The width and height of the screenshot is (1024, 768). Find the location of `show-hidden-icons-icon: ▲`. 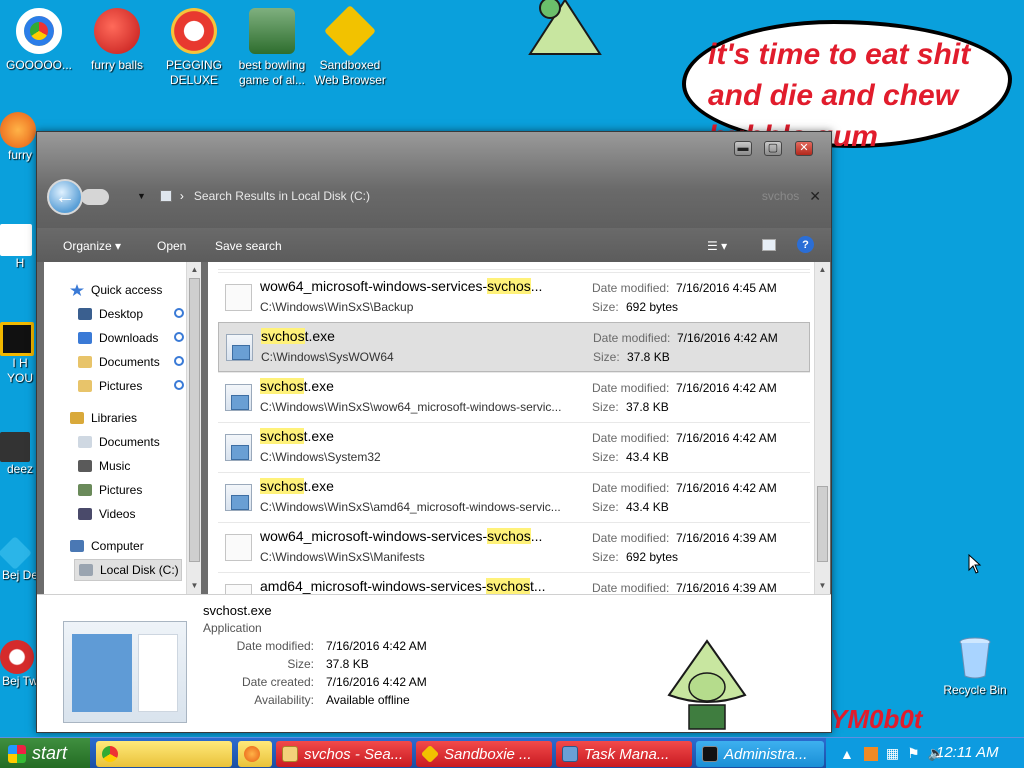

show-hidden-icons-icon: ▲ is located at coordinates (847, 754).